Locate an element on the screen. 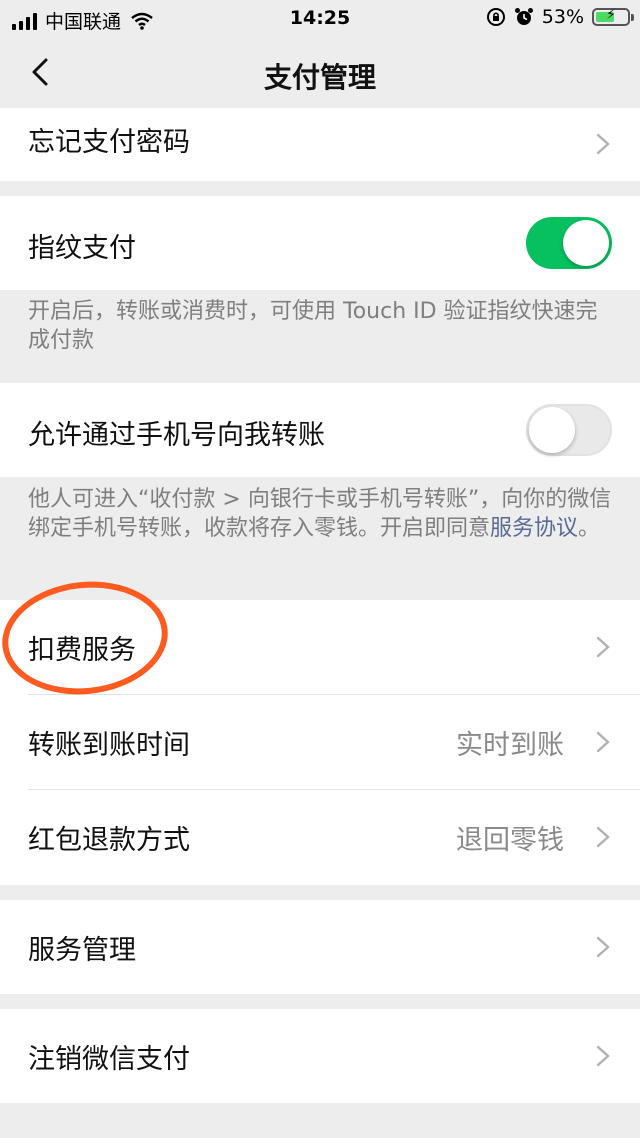 The width and height of the screenshot is (640, 1138). forgot-password-row: 忘记支付密码 is located at coordinates (320, 144).